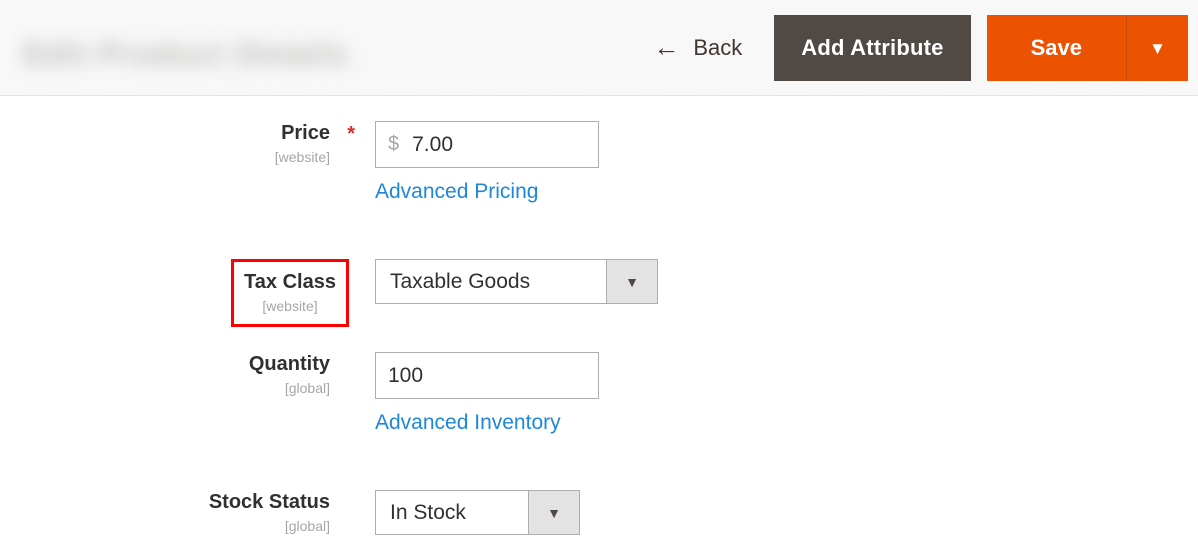 This screenshot has height=558, width=1198. What do you see at coordinates (177, 144) in the screenshot?
I see `field-label-price: Price * [website]` at bounding box center [177, 144].